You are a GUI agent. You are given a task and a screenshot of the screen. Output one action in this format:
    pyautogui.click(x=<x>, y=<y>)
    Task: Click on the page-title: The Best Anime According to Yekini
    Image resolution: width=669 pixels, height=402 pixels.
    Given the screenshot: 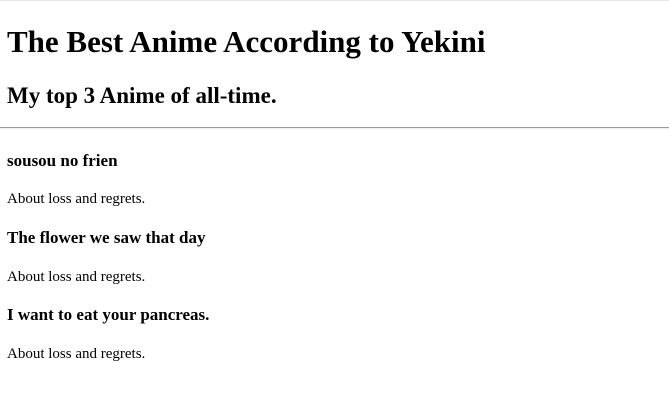 What is the action you would take?
    pyautogui.click(x=246, y=41)
    